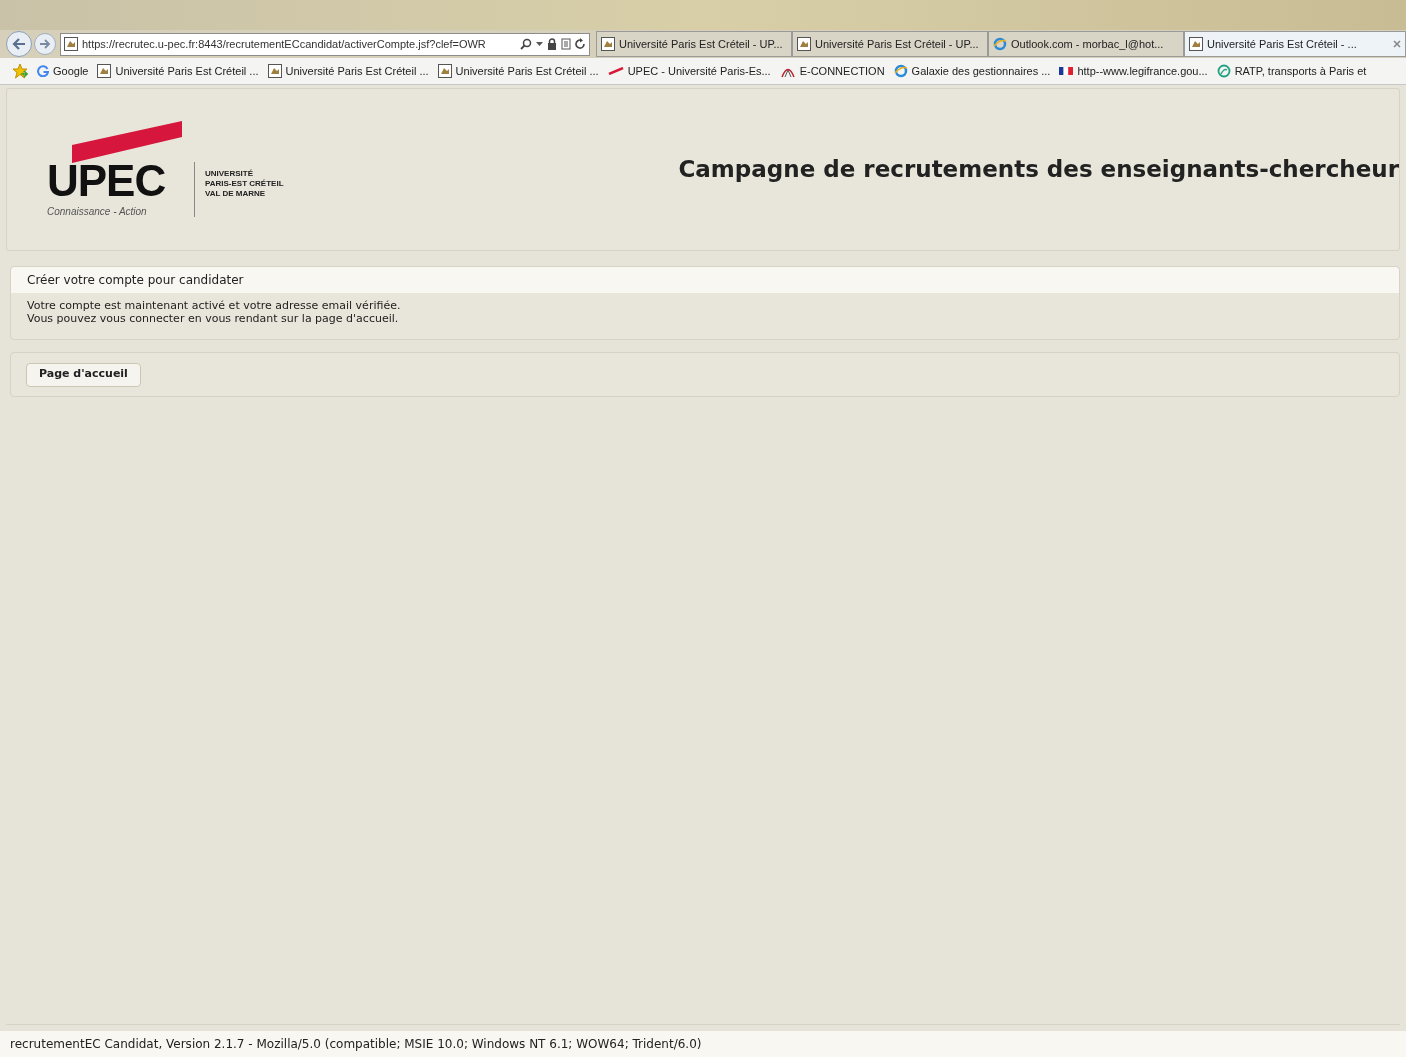  What do you see at coordinates (566, 44) in the screenshot?
I see `document-icon` at bounding box center [566, 44].